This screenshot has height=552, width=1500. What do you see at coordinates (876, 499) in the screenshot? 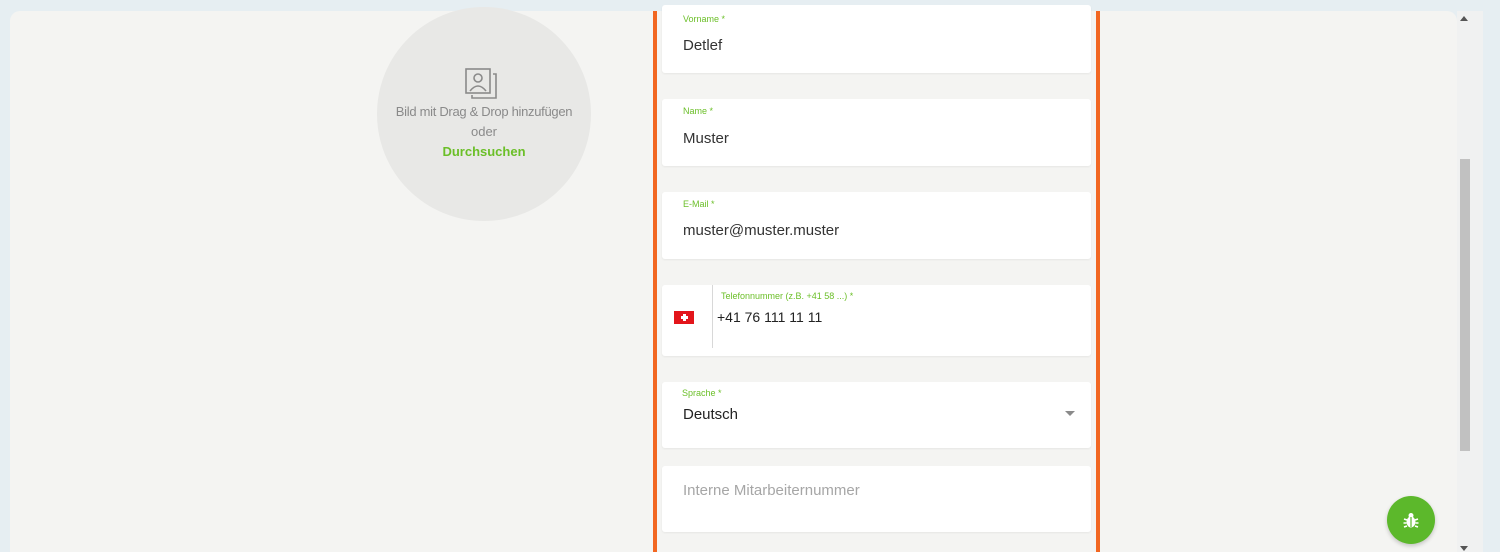
I see `employee-number-field: Interne Mitarbeiternummer` at bounding box center [876, 499].